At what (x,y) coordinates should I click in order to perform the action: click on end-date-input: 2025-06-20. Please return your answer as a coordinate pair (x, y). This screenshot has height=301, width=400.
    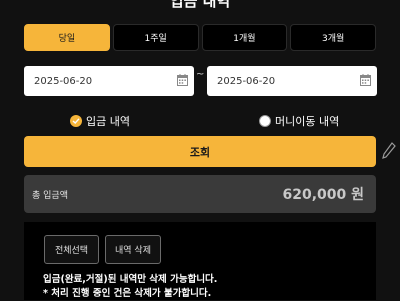
    Looking at the image, I should click on (292, 81).